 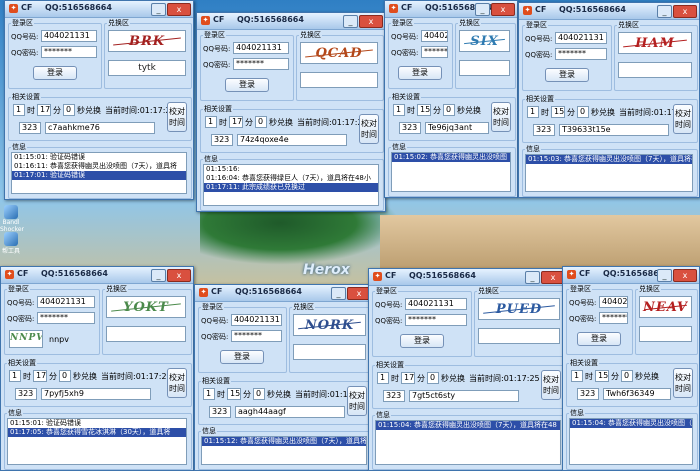 What do you see at coordinates (637, 394) in the screenshot?
I see `code-field: Twh6f36349` at bounding box center [637, 394].